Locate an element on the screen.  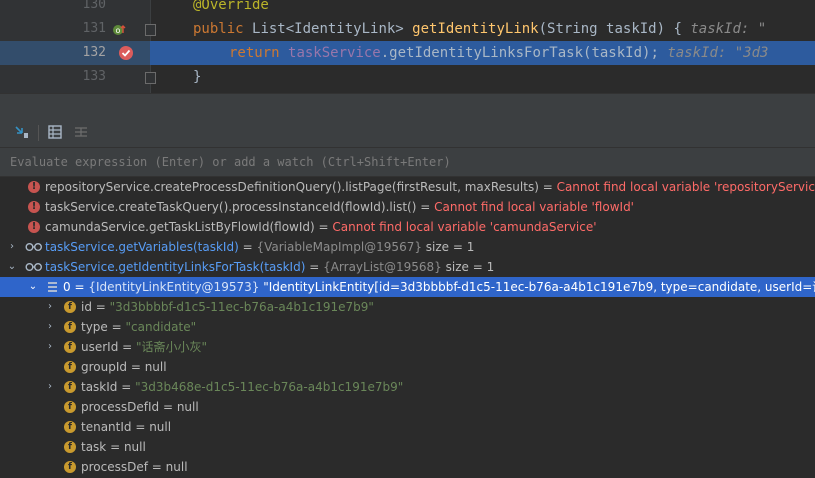
evaluate-expression-input is located at coordinates (407, 162).